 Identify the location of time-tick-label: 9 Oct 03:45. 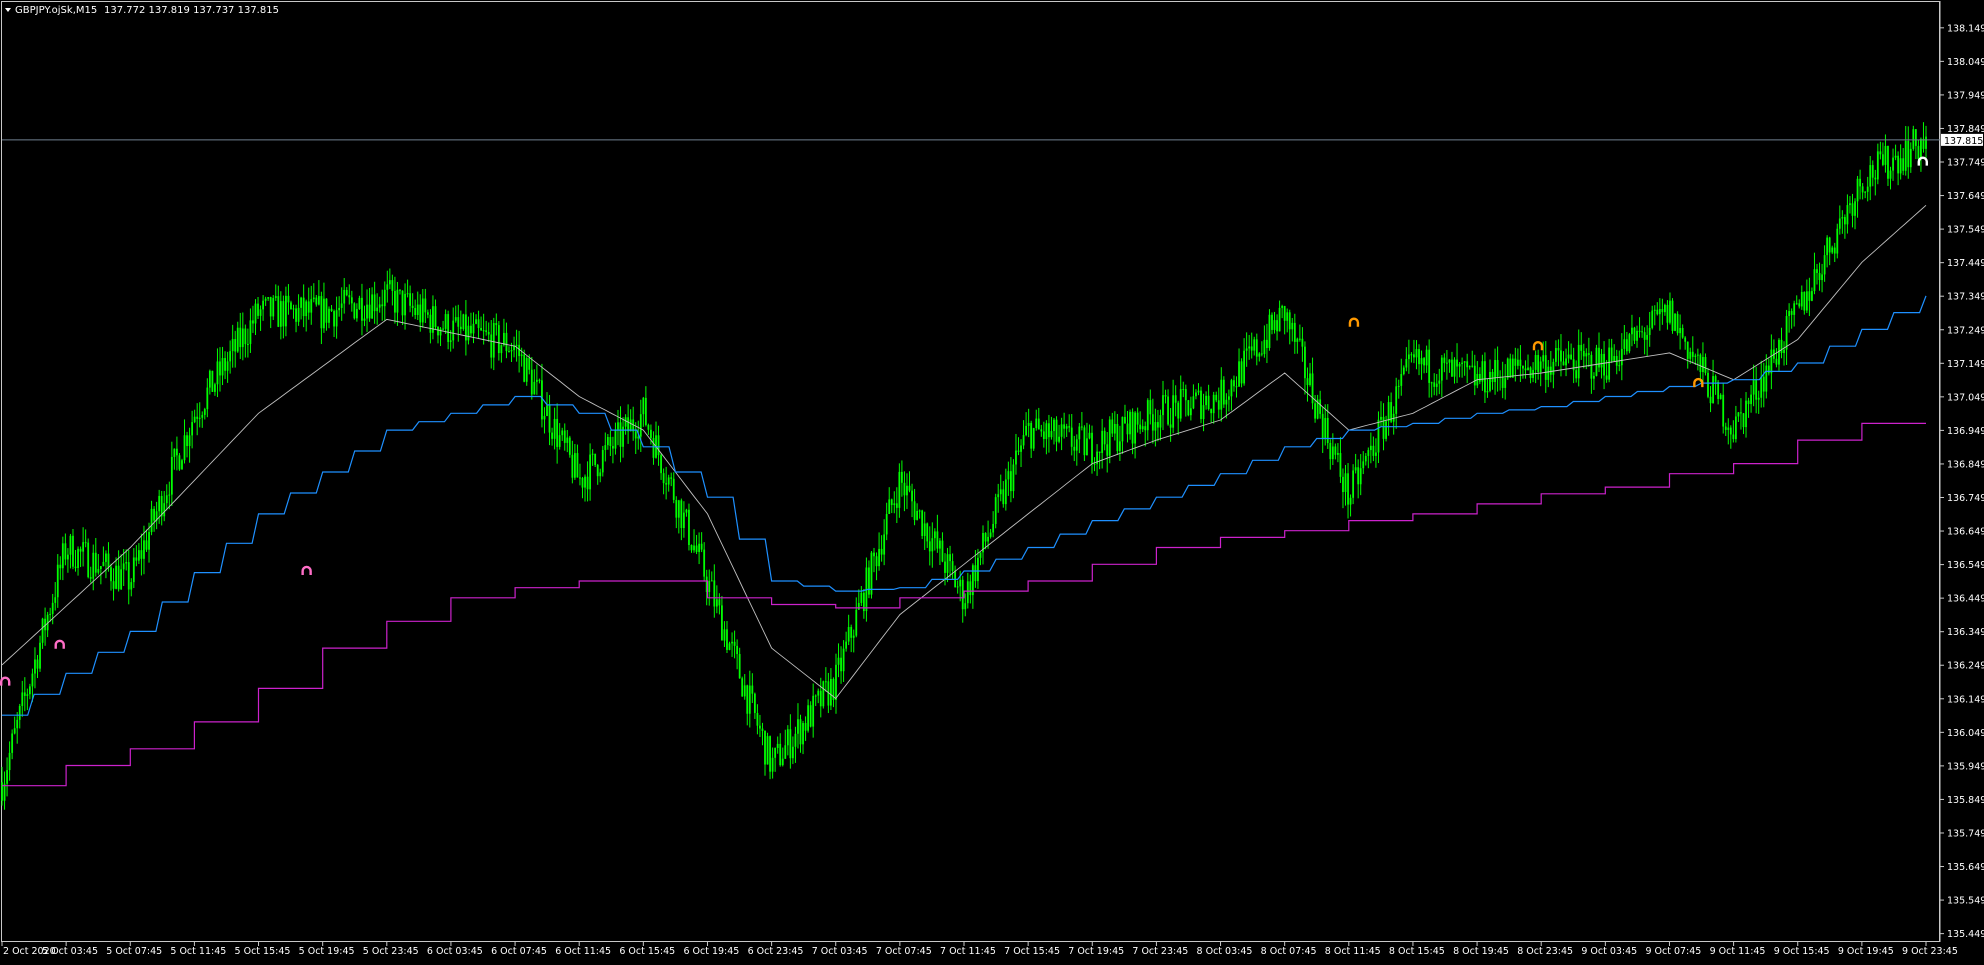
(1609, 951).